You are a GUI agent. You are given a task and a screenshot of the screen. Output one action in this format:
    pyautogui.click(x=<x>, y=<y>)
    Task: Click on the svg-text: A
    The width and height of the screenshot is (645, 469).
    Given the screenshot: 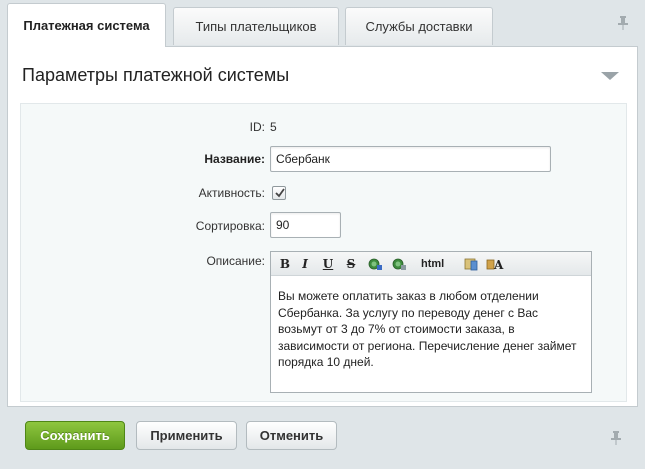 What is the action you would take?
    pyautogui.click(x=498, y=265)
    